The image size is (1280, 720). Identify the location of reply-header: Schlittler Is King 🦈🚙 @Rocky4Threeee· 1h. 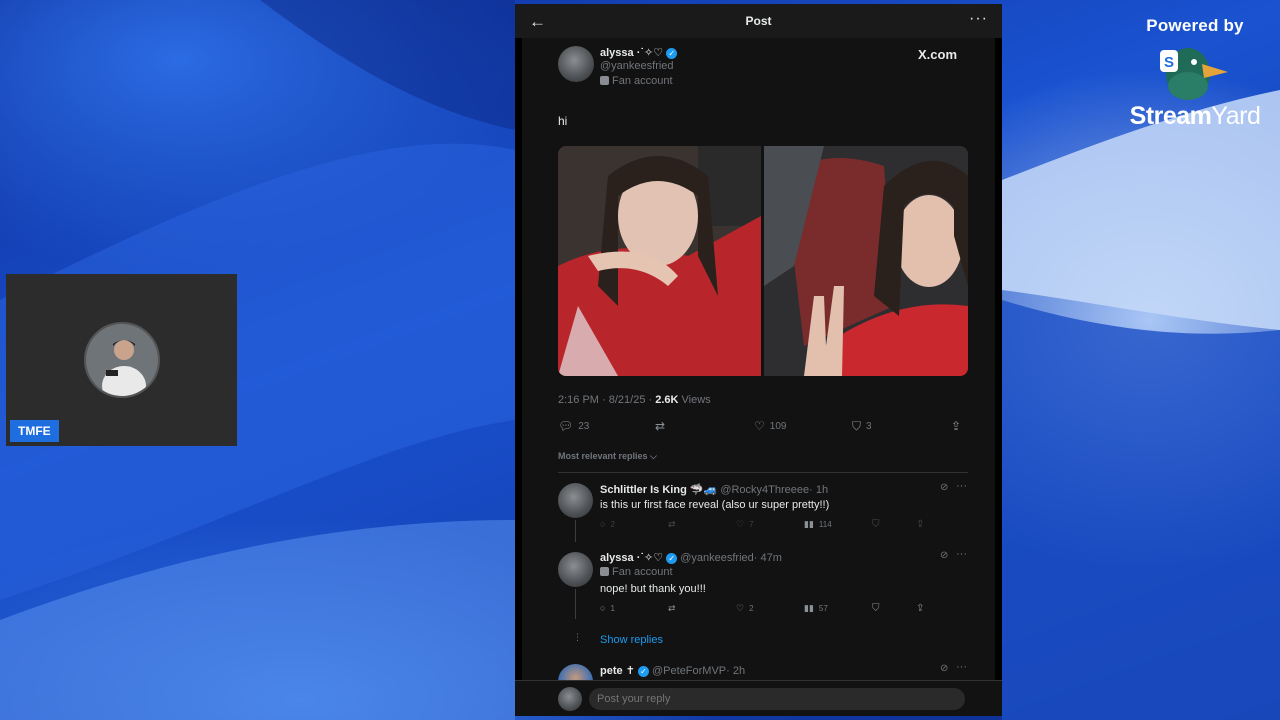
(714, 490).